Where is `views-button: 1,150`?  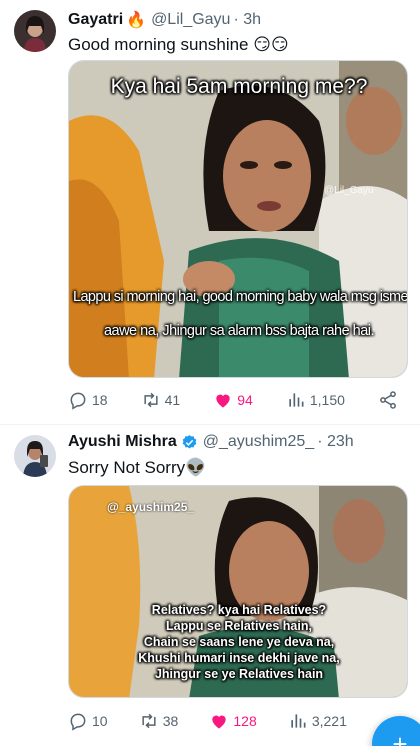
views-button: 1,150 is located at coordinates (315, 400).